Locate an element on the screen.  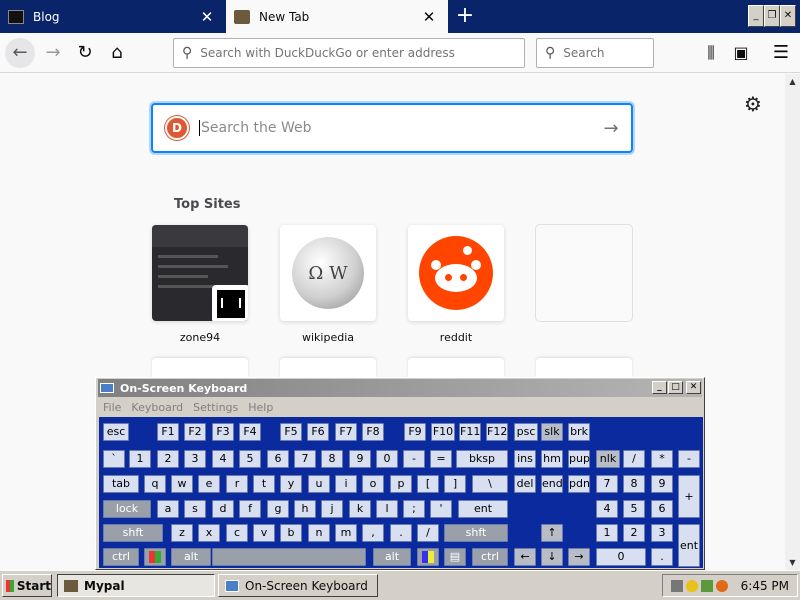
key-end: end is located at coordinates (552, 484).